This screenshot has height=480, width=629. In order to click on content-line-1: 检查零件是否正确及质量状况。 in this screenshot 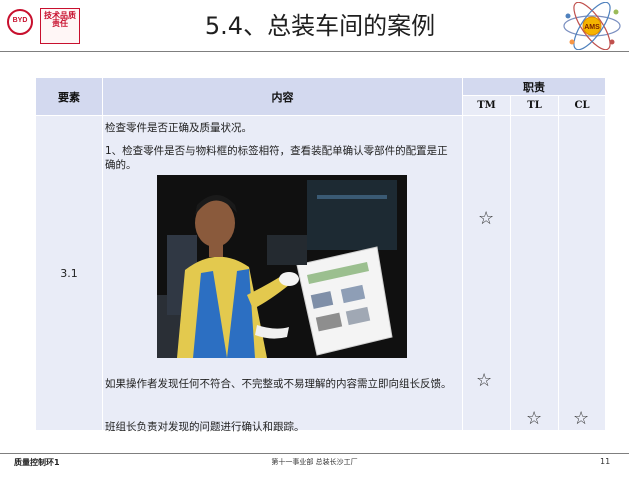, I will do `click(178, 128)`.